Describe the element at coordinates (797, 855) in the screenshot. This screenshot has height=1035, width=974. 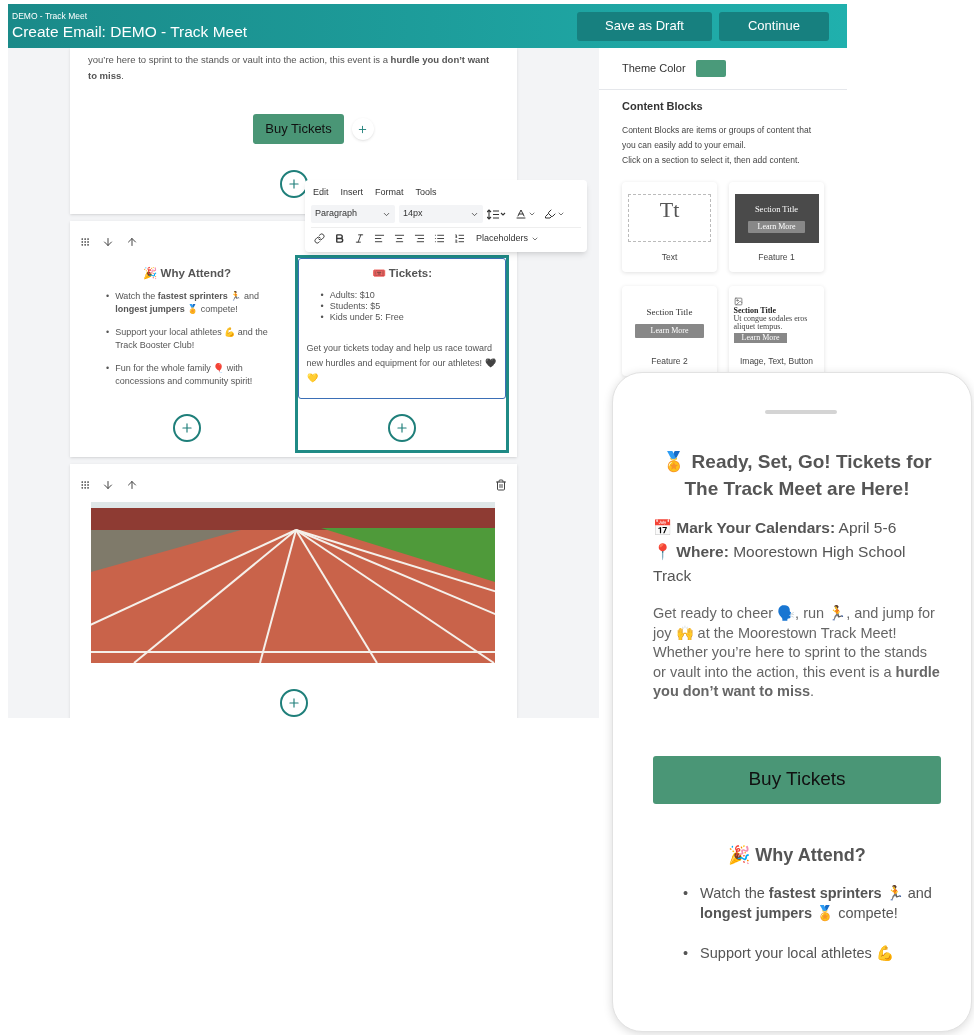
I see `section-heading: 🎉 Why Attend?` at that location.